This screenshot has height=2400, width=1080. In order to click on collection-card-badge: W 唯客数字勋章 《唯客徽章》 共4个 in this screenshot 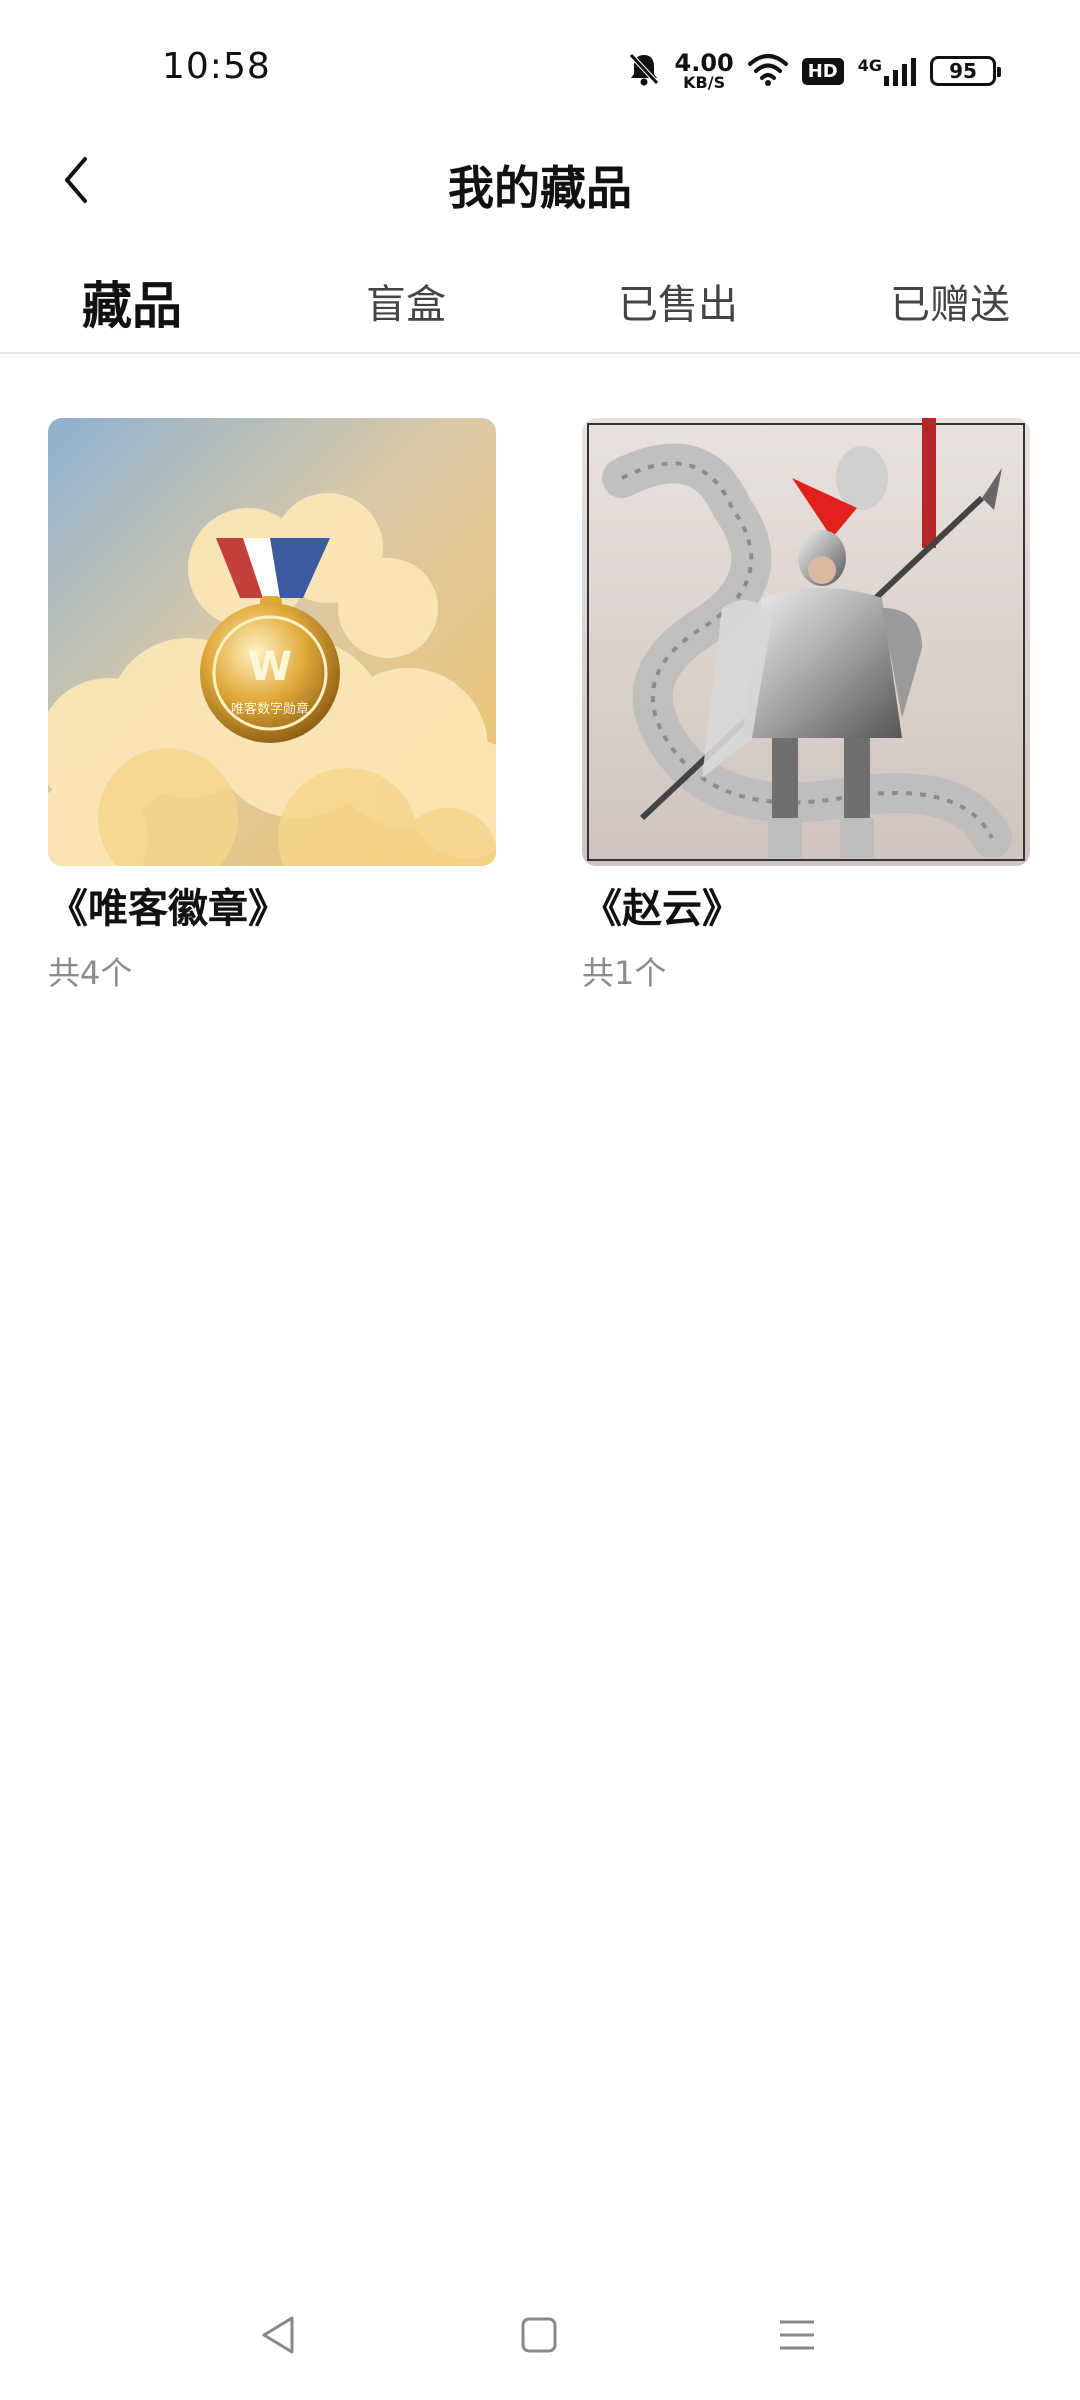, I will do `click(272, 706)`.